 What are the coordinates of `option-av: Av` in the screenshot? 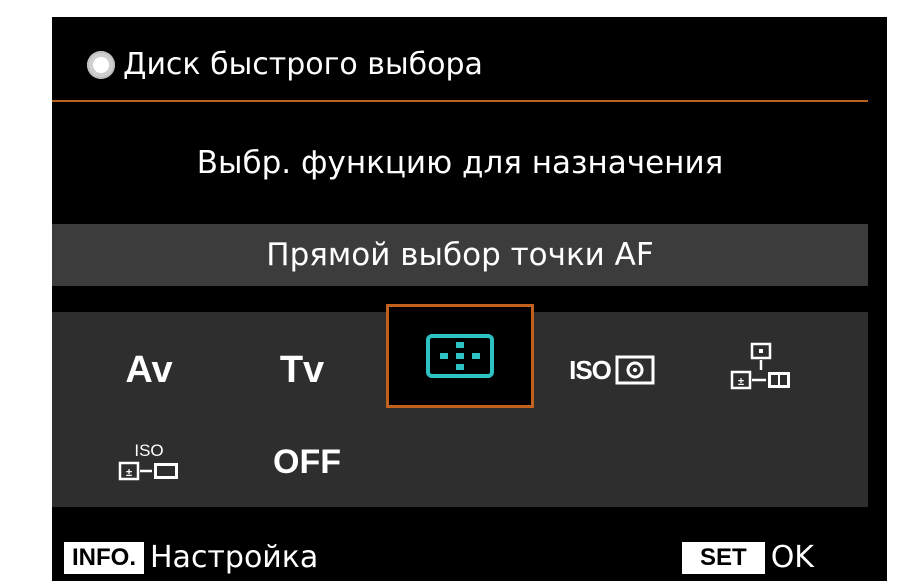 It's located at (149, 370).